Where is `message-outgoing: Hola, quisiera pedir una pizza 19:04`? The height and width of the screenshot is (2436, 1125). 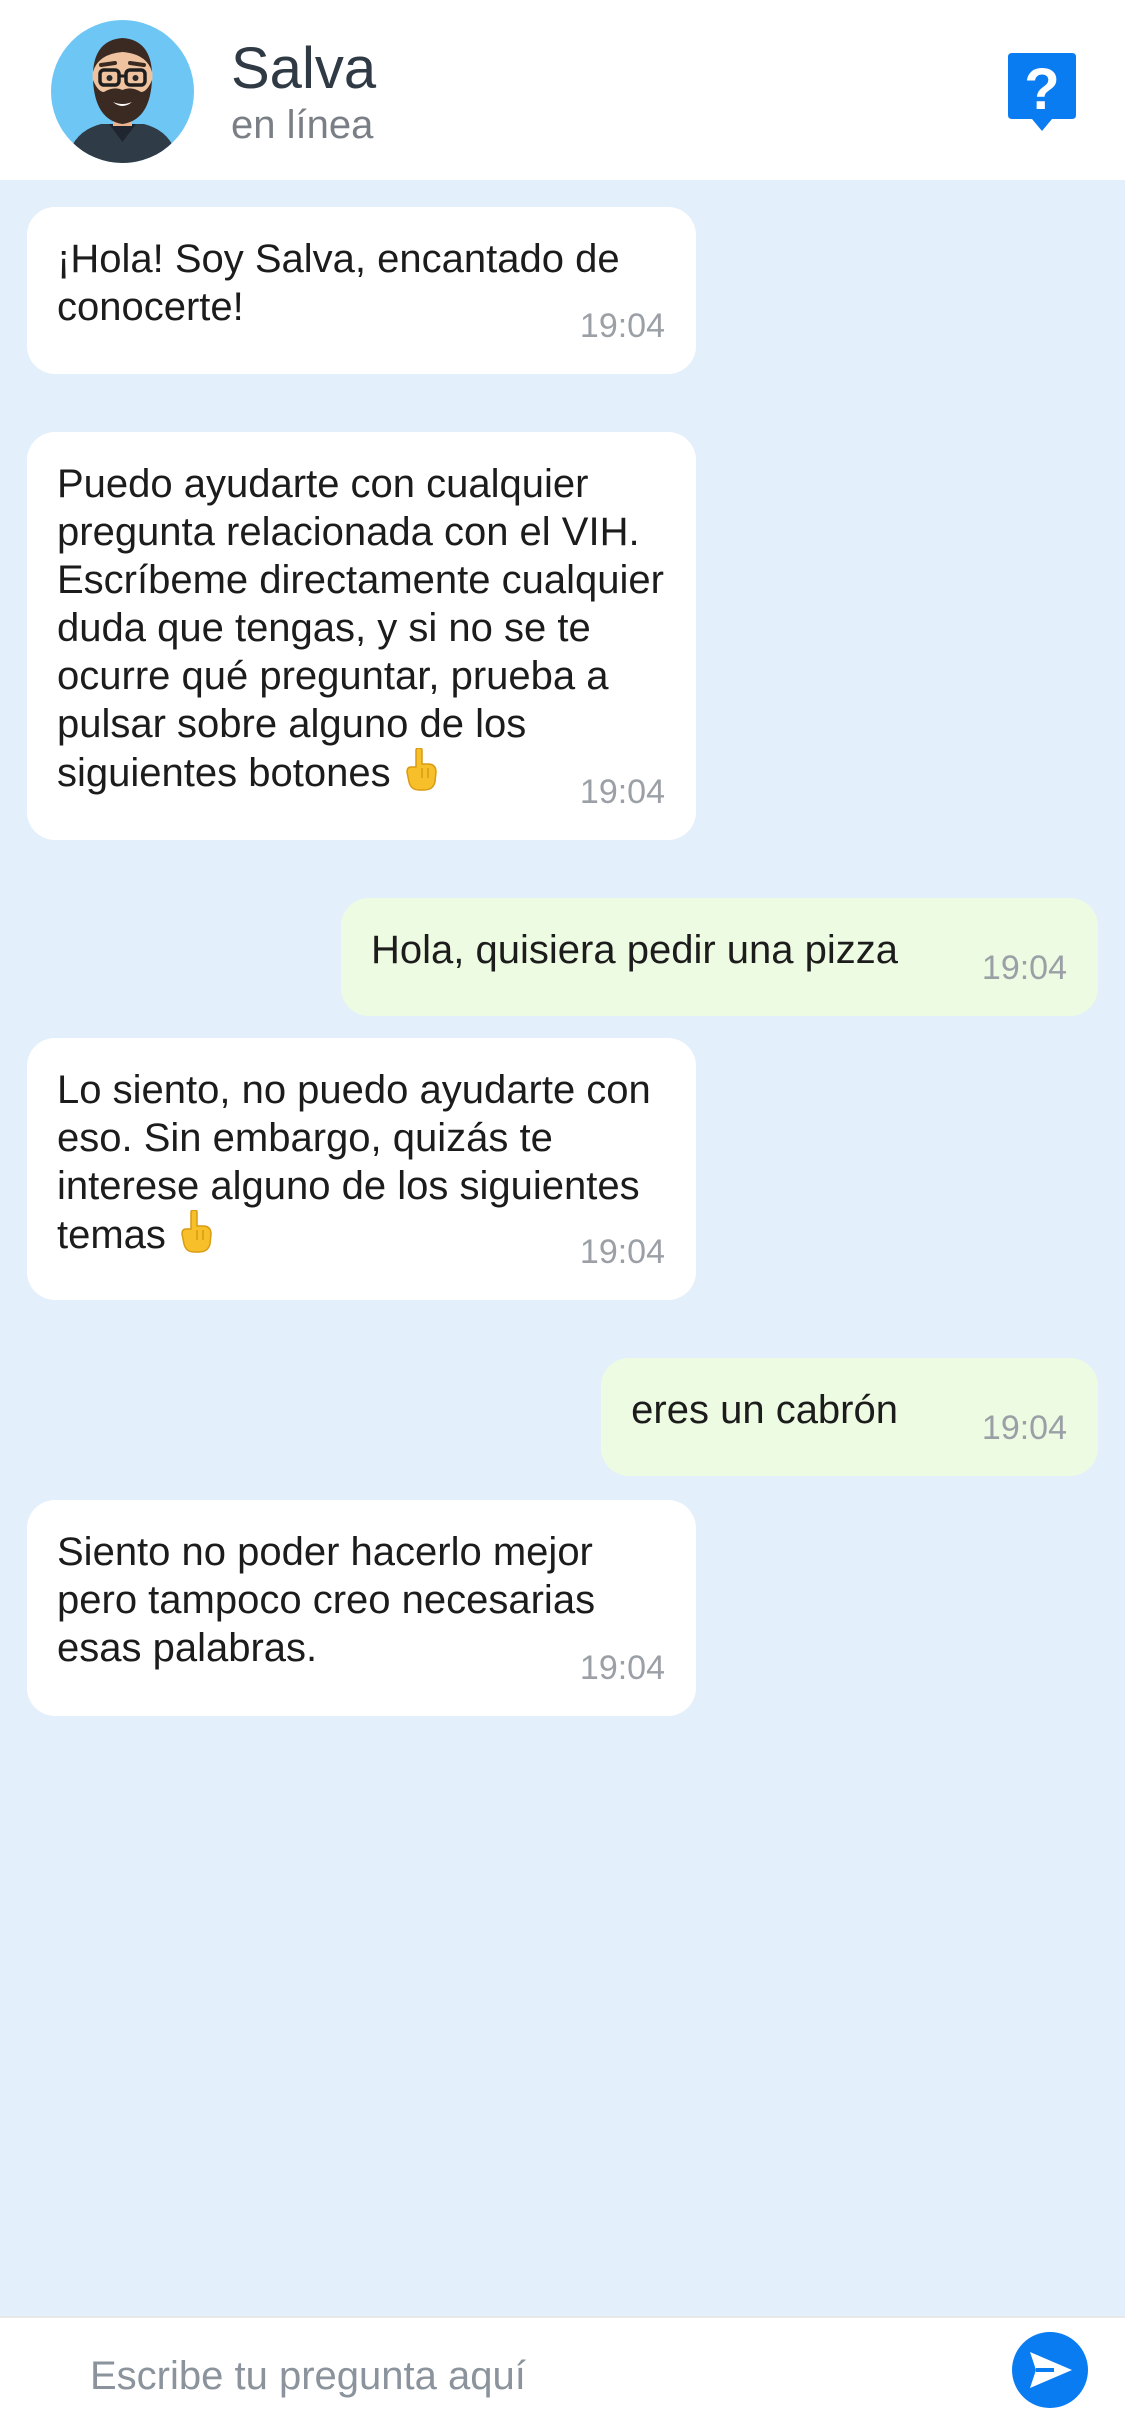
message-outgoing: Hola, quisiera pedir una pizza 19:04 is located at coordinates (719, 957).